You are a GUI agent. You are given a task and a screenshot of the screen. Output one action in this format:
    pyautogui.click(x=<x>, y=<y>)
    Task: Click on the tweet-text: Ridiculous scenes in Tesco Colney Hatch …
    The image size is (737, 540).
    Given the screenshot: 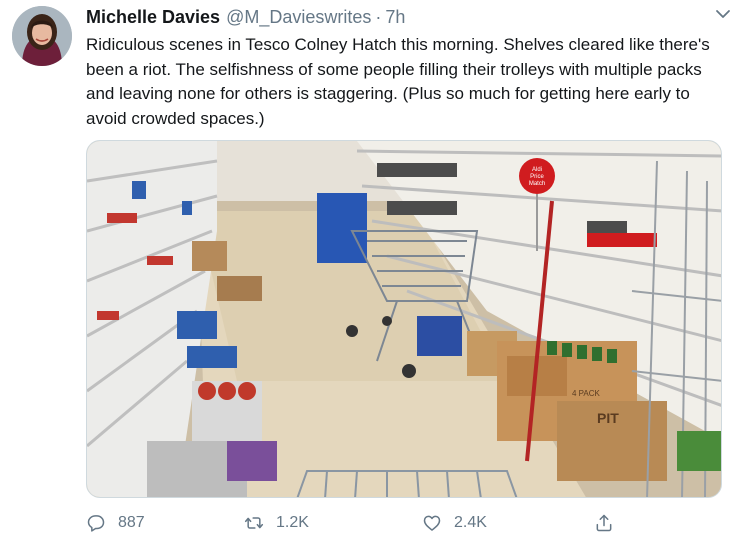 What is the action you would take?
    pyautogui.click(x=398, y=81)
    